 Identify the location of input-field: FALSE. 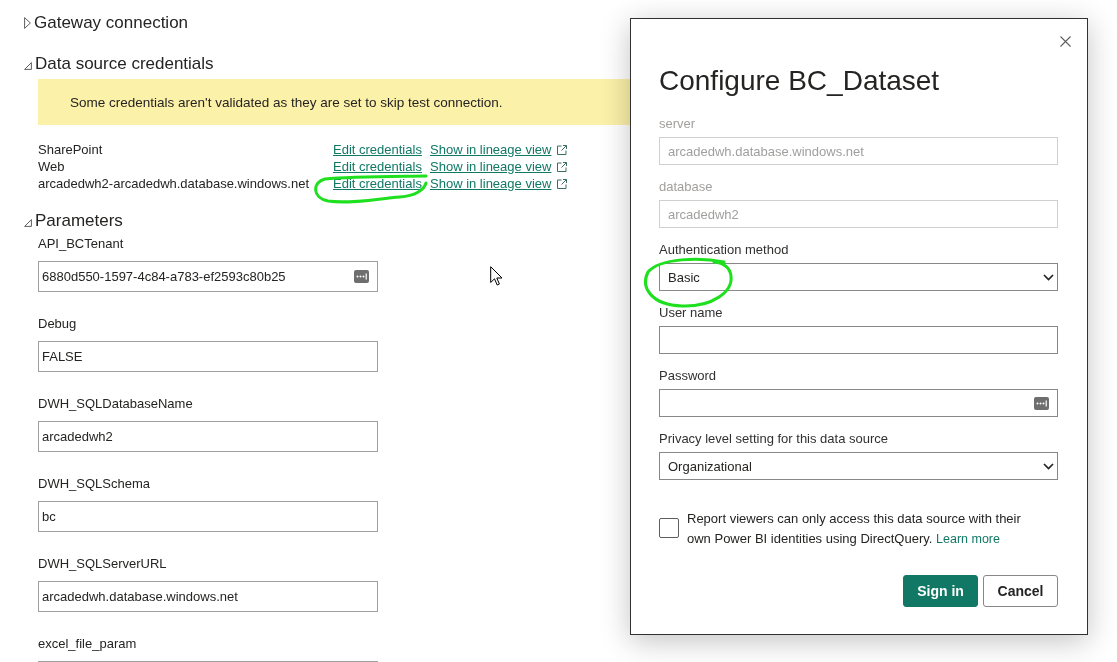
(208, 356).